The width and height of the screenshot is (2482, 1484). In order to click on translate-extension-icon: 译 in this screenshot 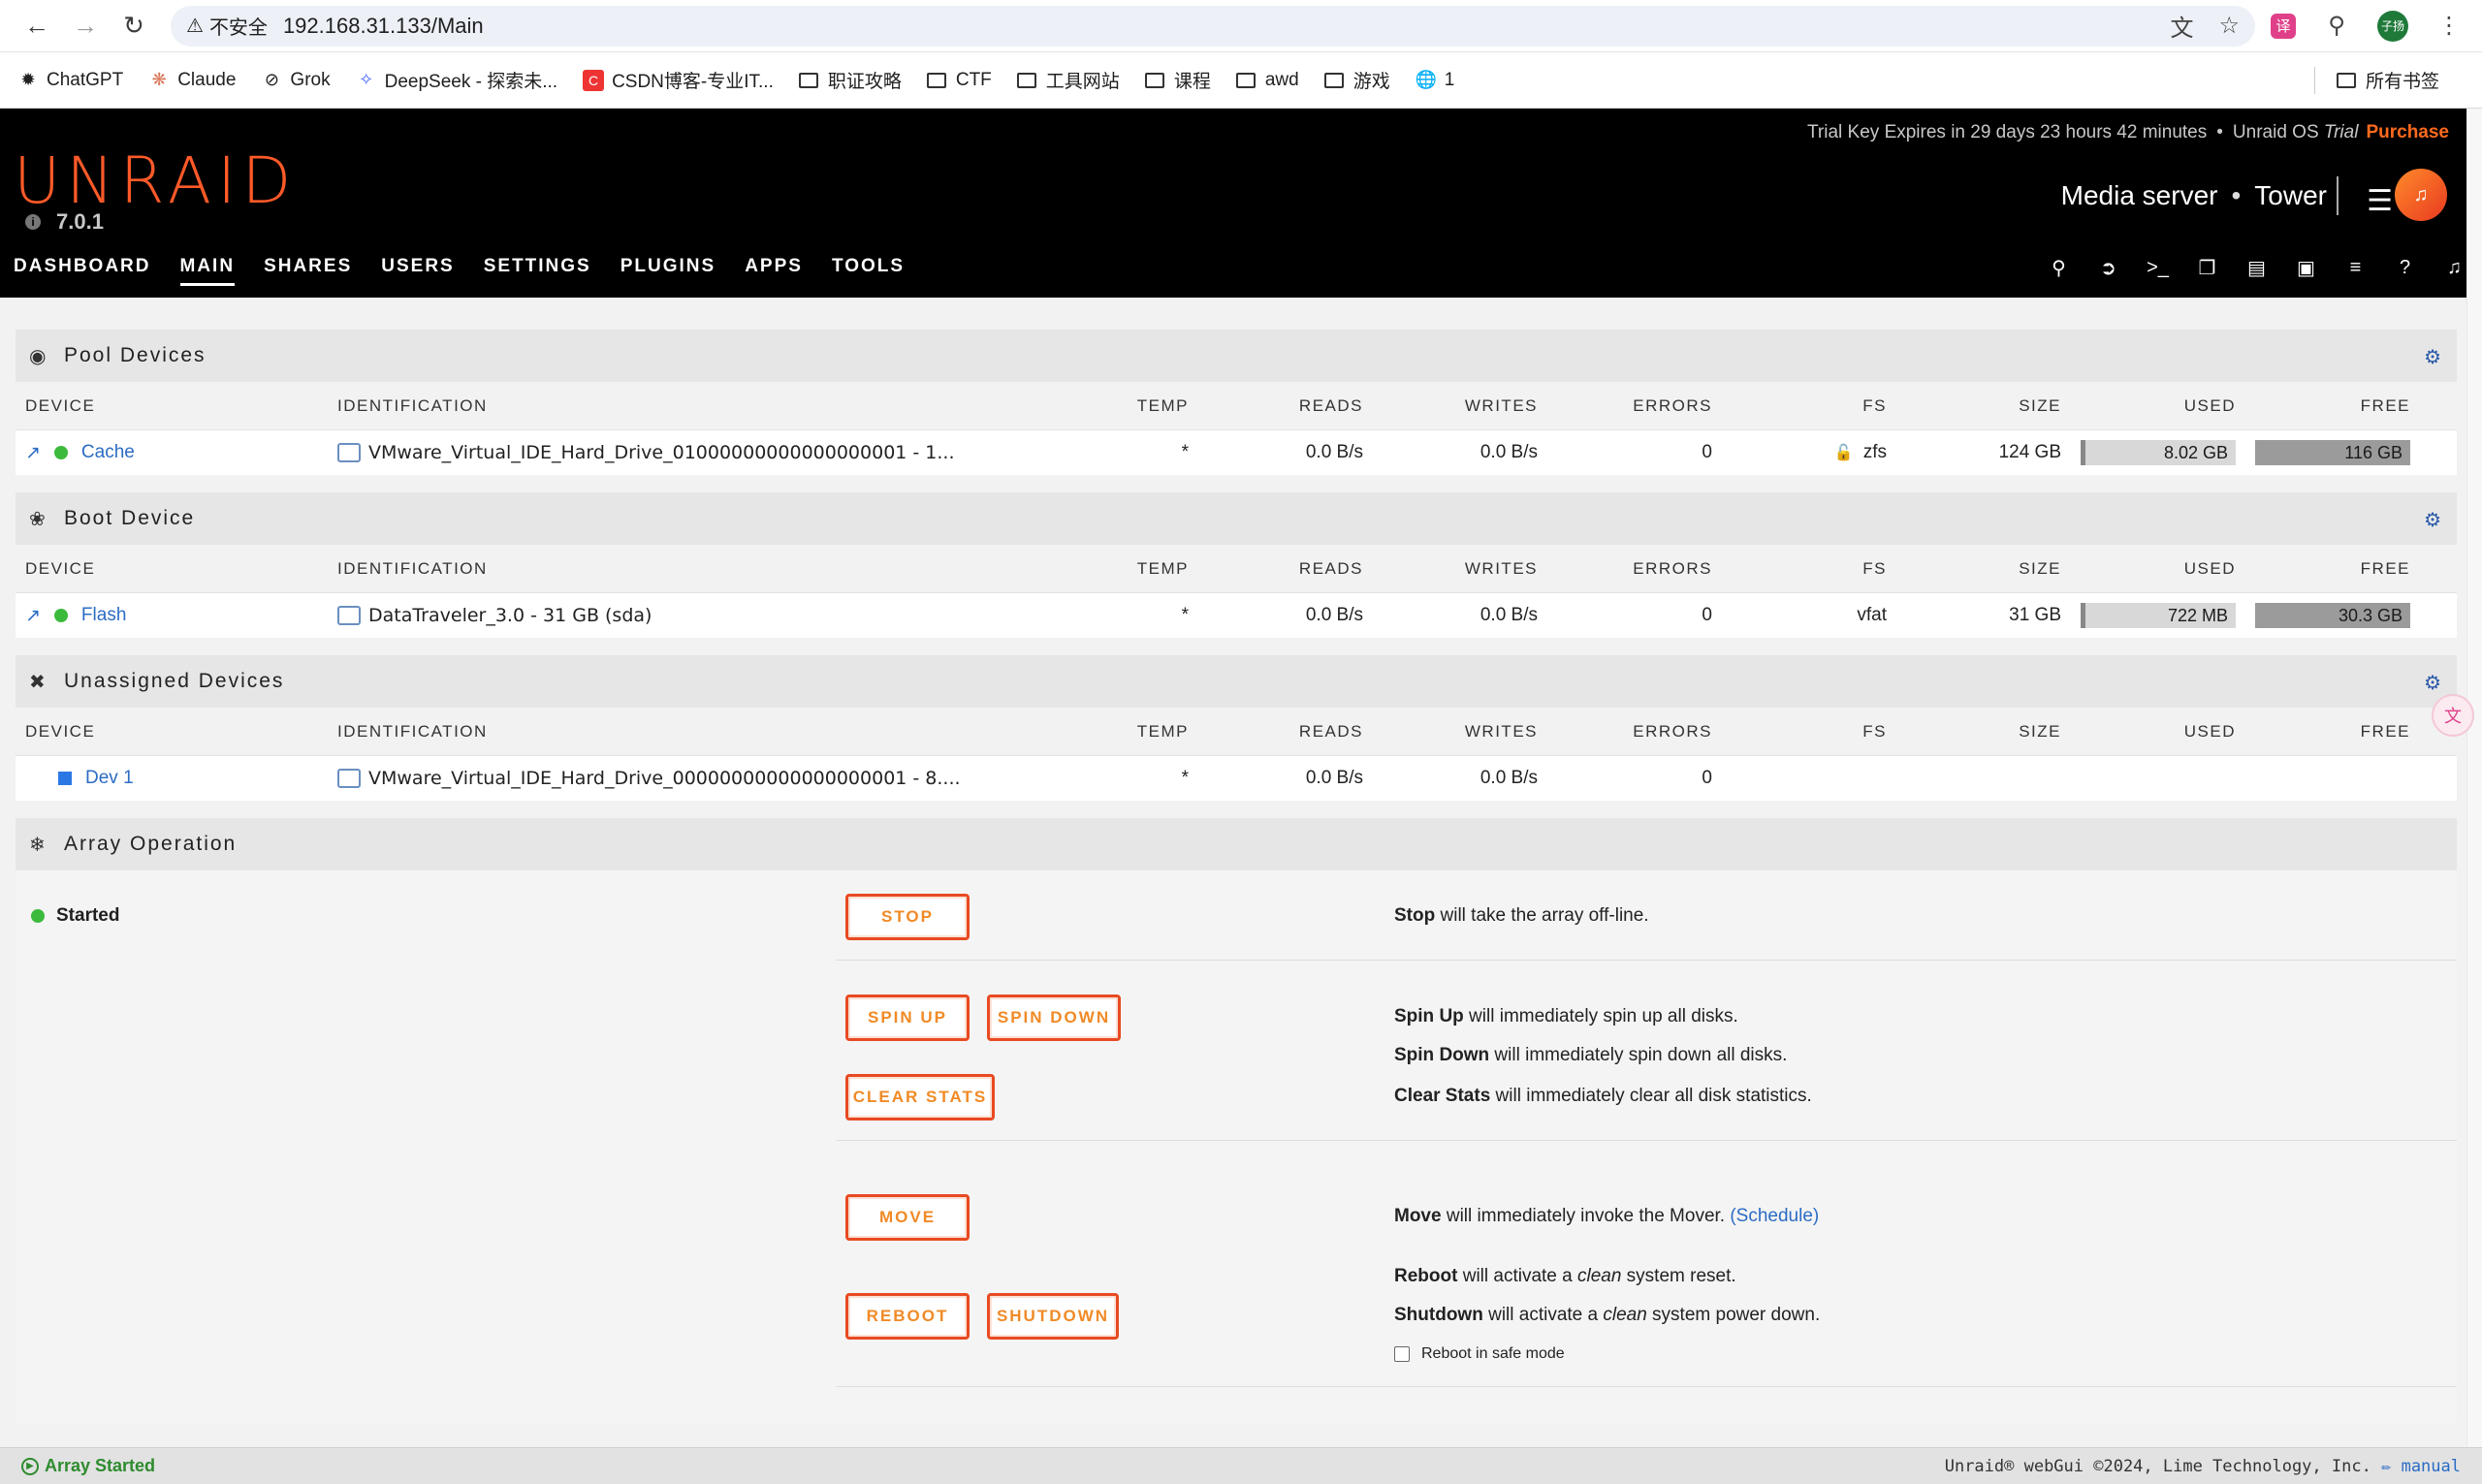, I will do `click(2283, 26)`.